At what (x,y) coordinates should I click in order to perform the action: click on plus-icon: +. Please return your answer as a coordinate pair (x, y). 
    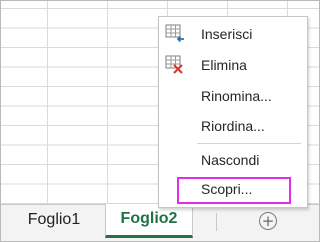
    Looking at the image, I should click on (268, 221).